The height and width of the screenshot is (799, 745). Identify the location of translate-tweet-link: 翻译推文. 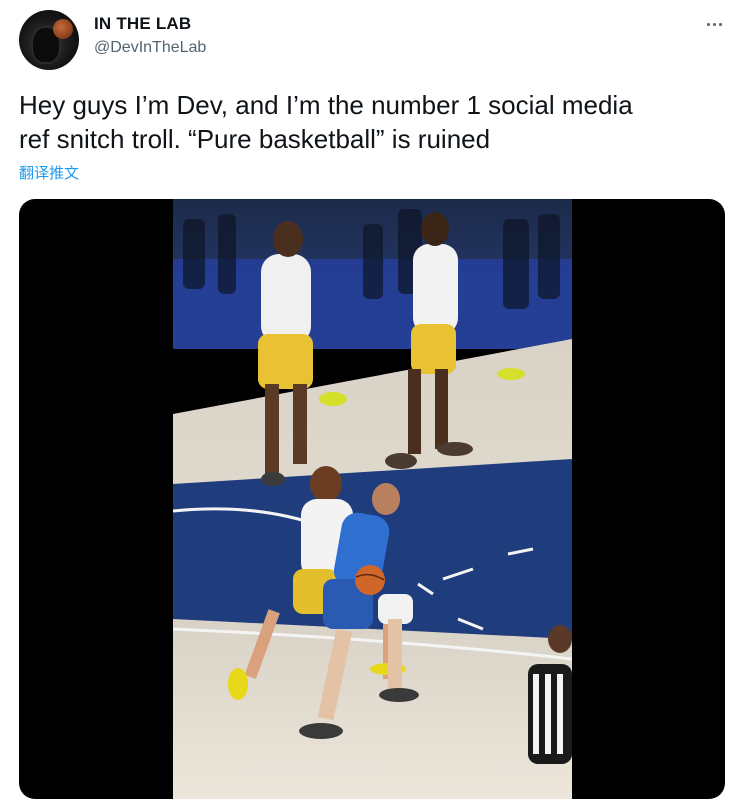
(49, 172).